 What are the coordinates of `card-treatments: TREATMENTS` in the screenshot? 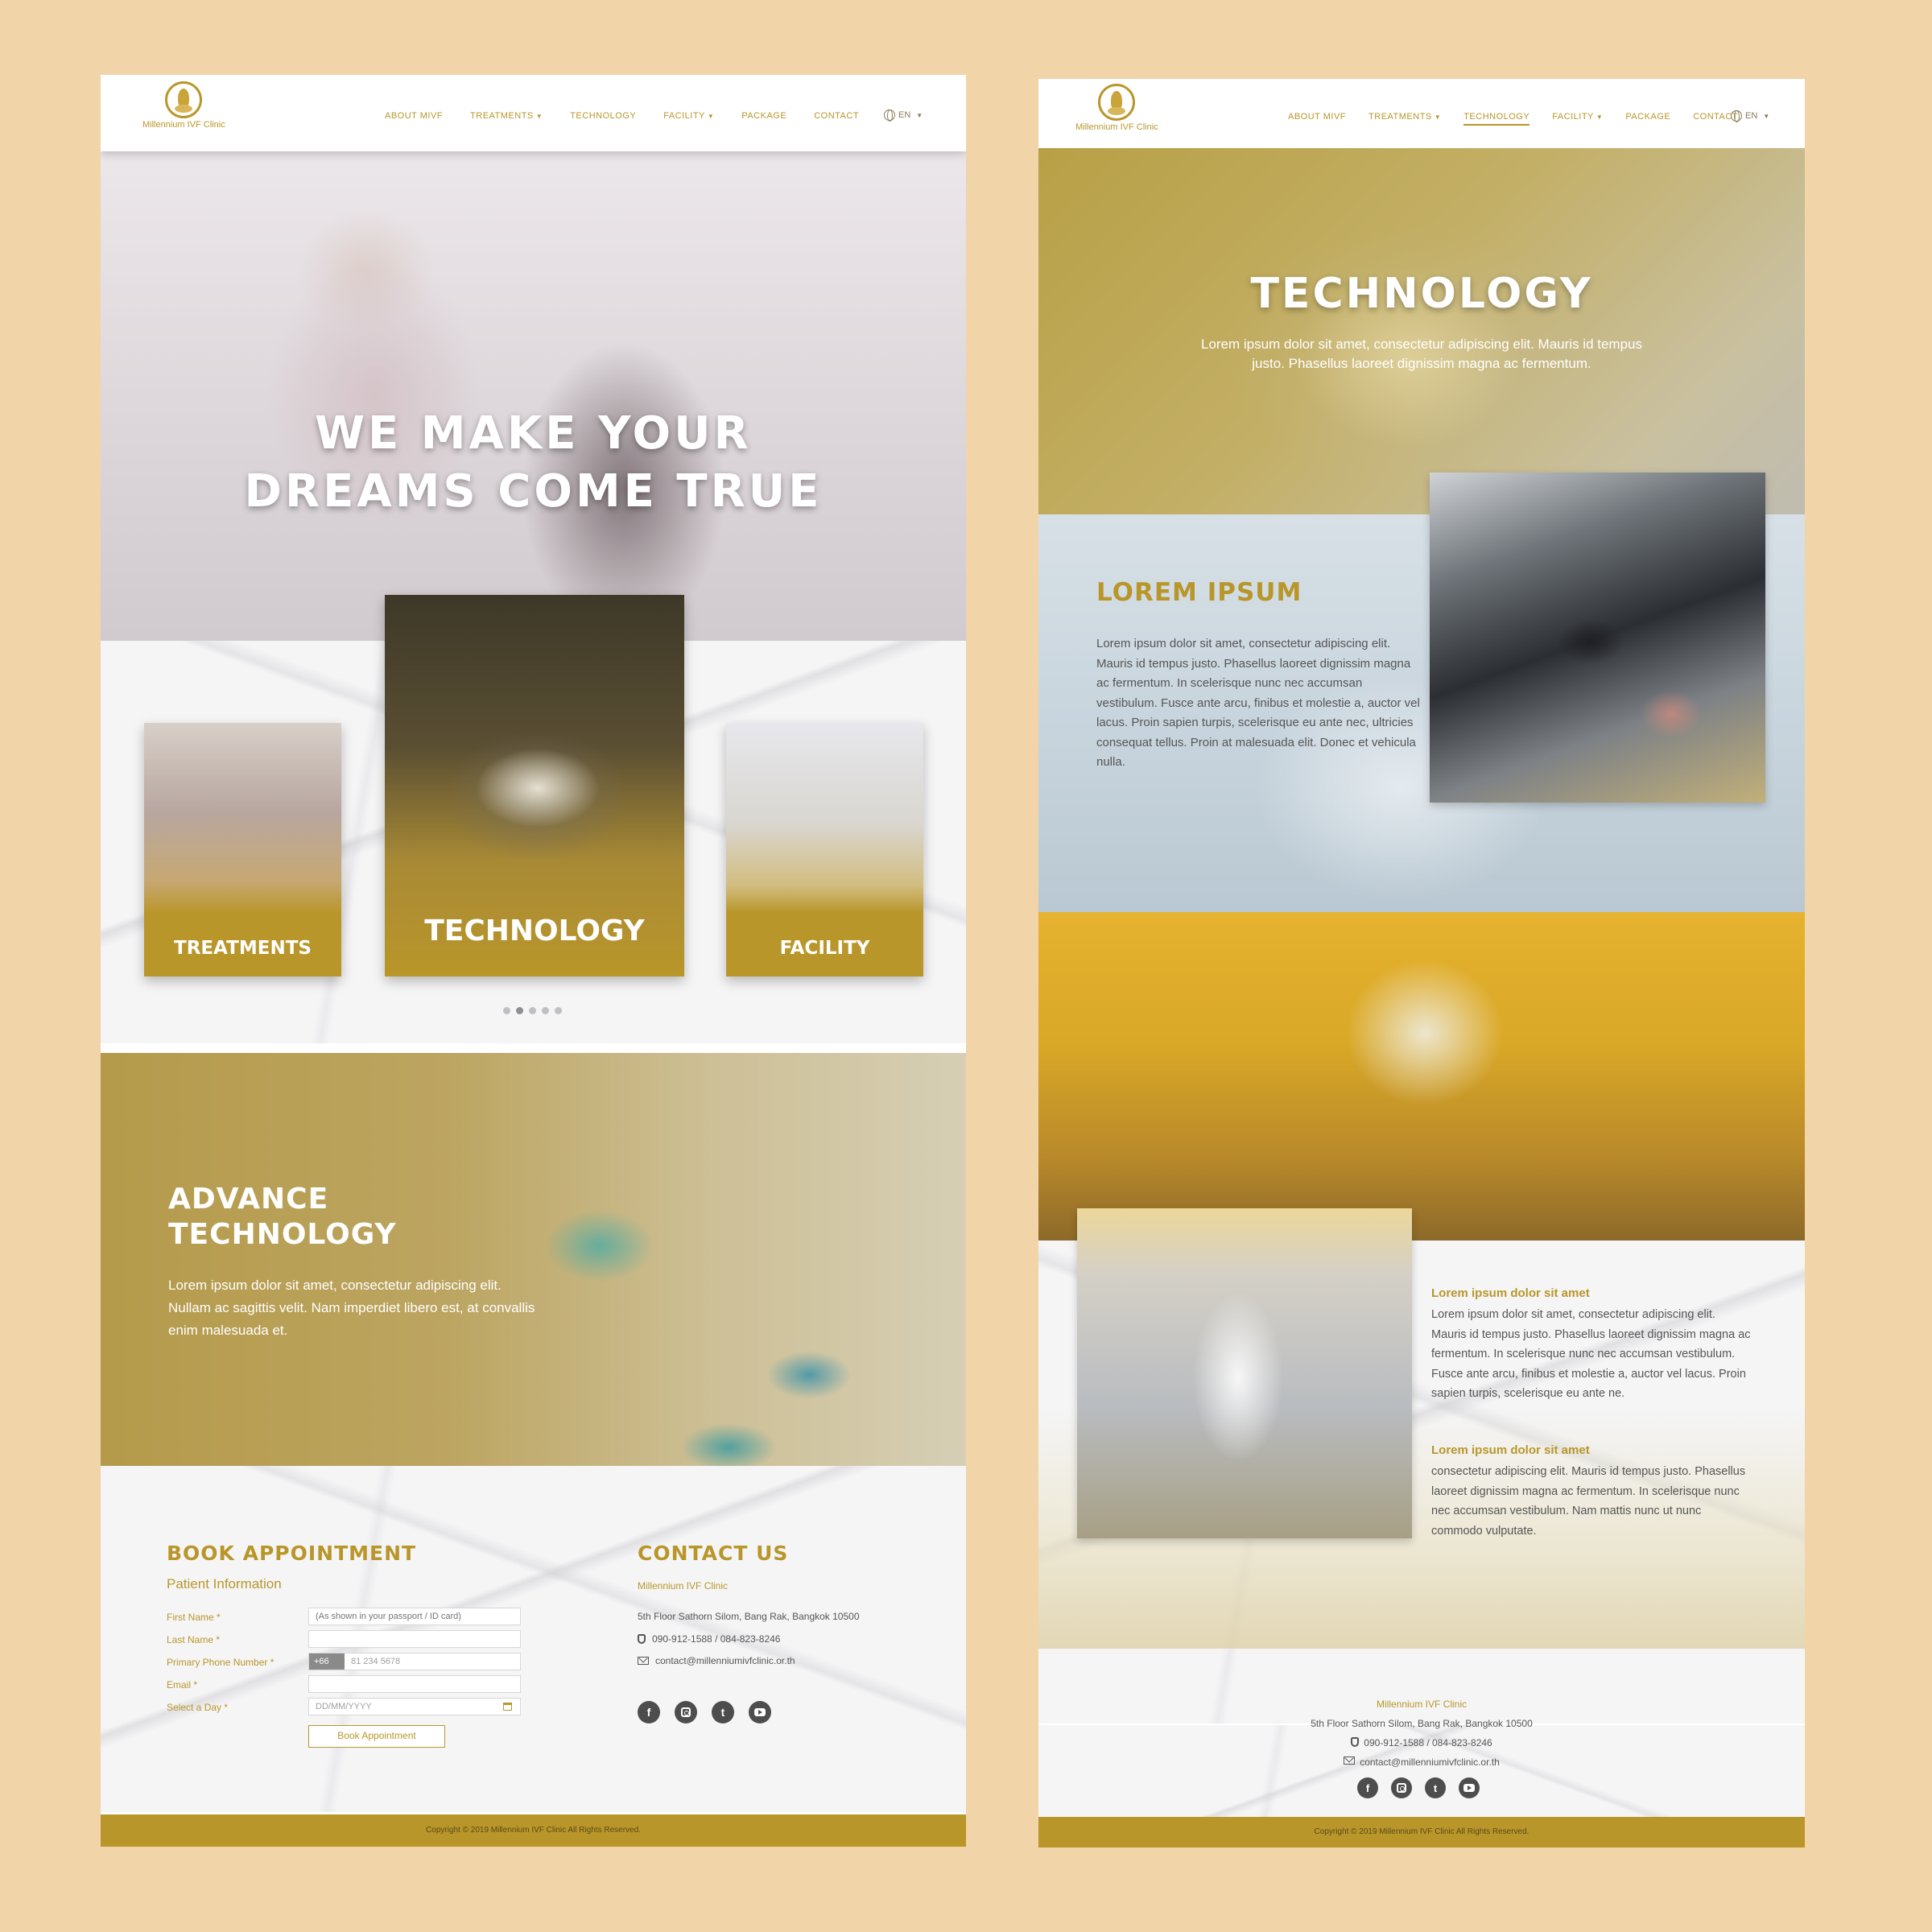 It's located at (242, 849).